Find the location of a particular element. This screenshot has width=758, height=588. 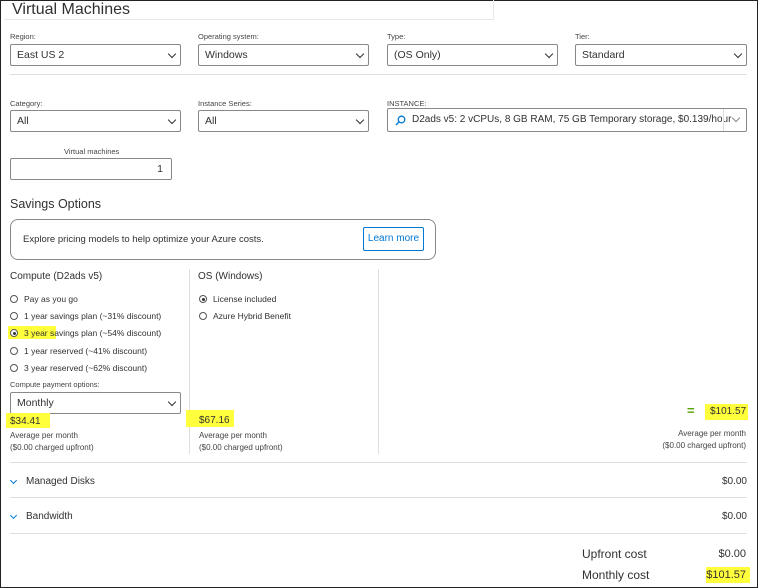

os-heading: OS (Windows) is located at coordinates (230, 276).